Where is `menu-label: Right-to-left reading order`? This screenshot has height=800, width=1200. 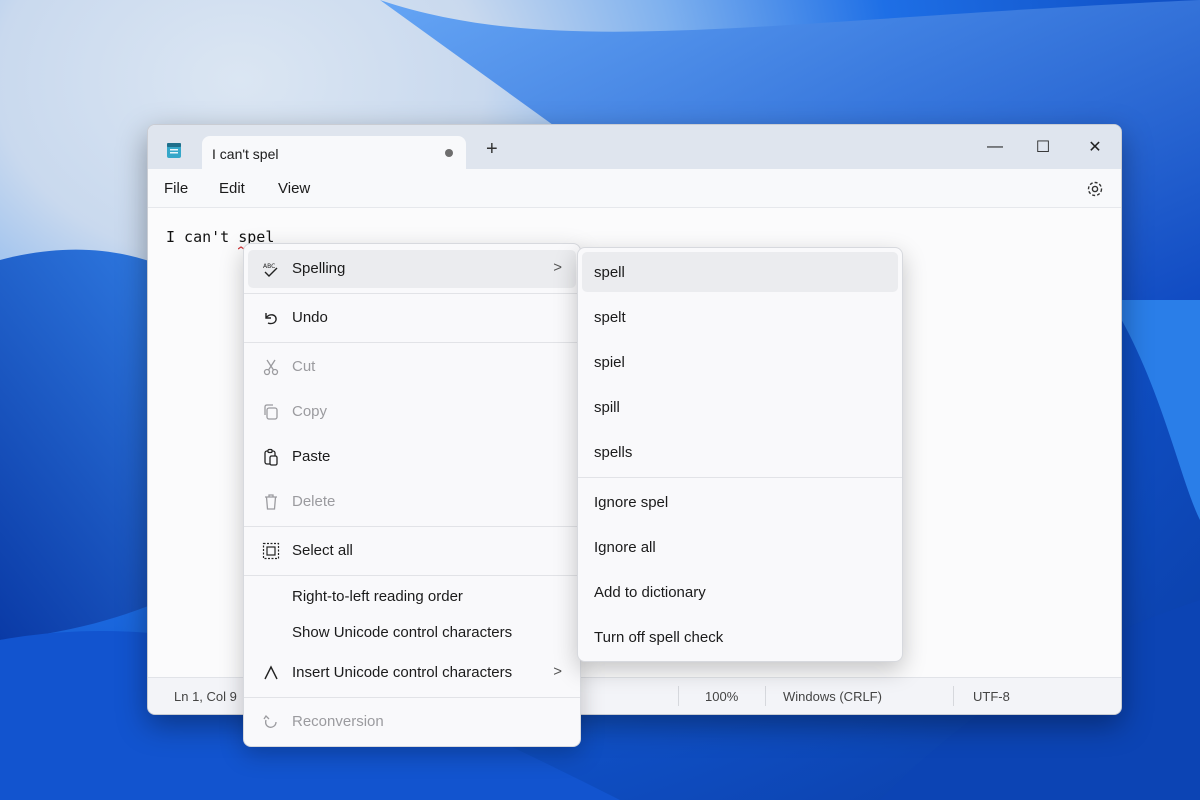
menu-label: Right-to-left reading order is located at coordinates (377, 596).